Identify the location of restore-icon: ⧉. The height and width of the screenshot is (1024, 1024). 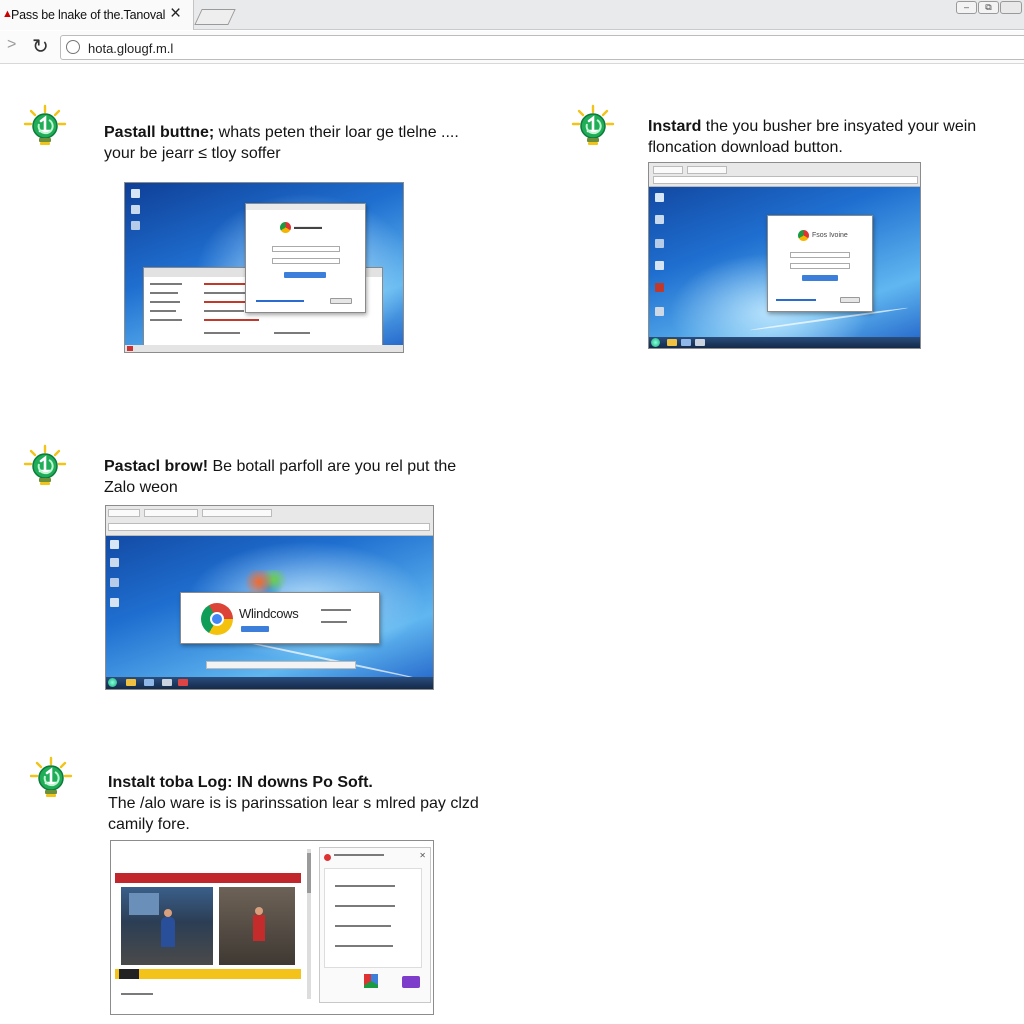
(988, 7).